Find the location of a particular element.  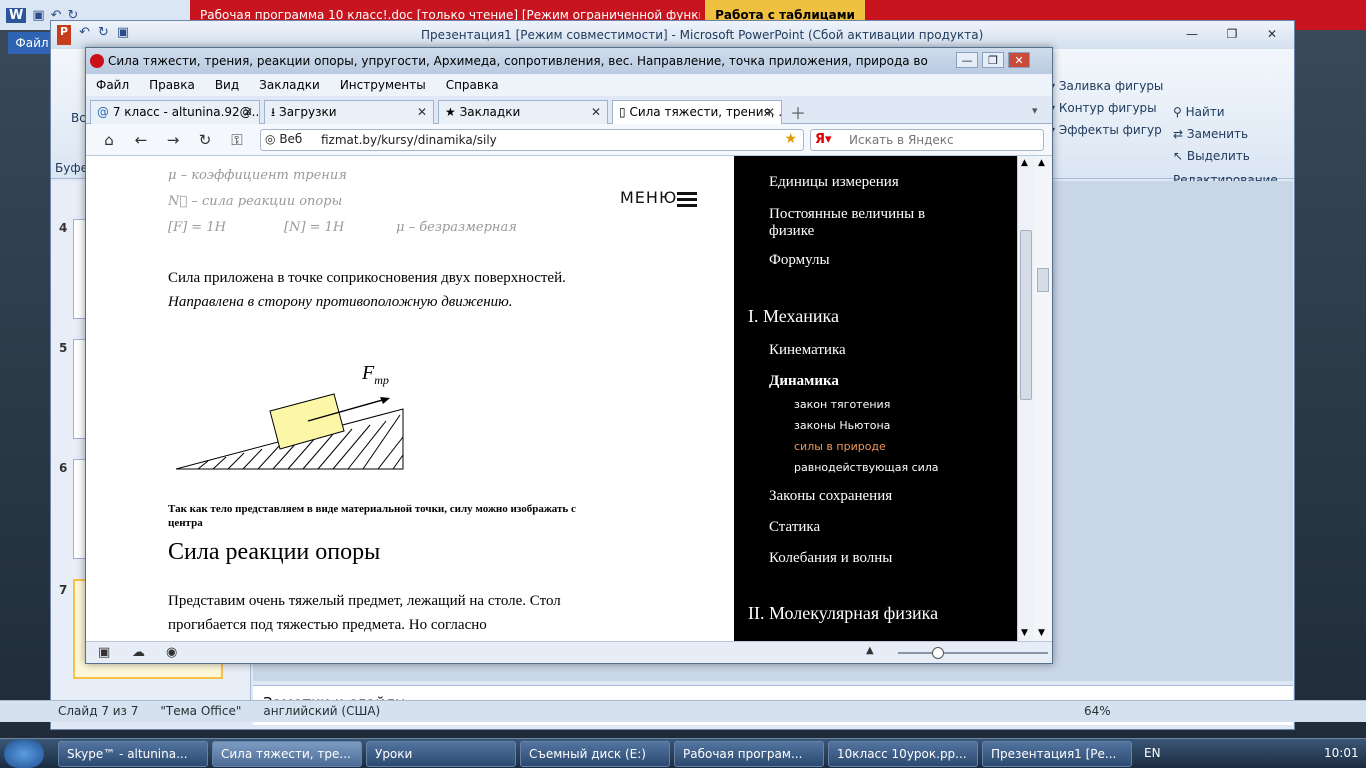

yandex-icon: Я▾ is located at coordinates (824, 140).